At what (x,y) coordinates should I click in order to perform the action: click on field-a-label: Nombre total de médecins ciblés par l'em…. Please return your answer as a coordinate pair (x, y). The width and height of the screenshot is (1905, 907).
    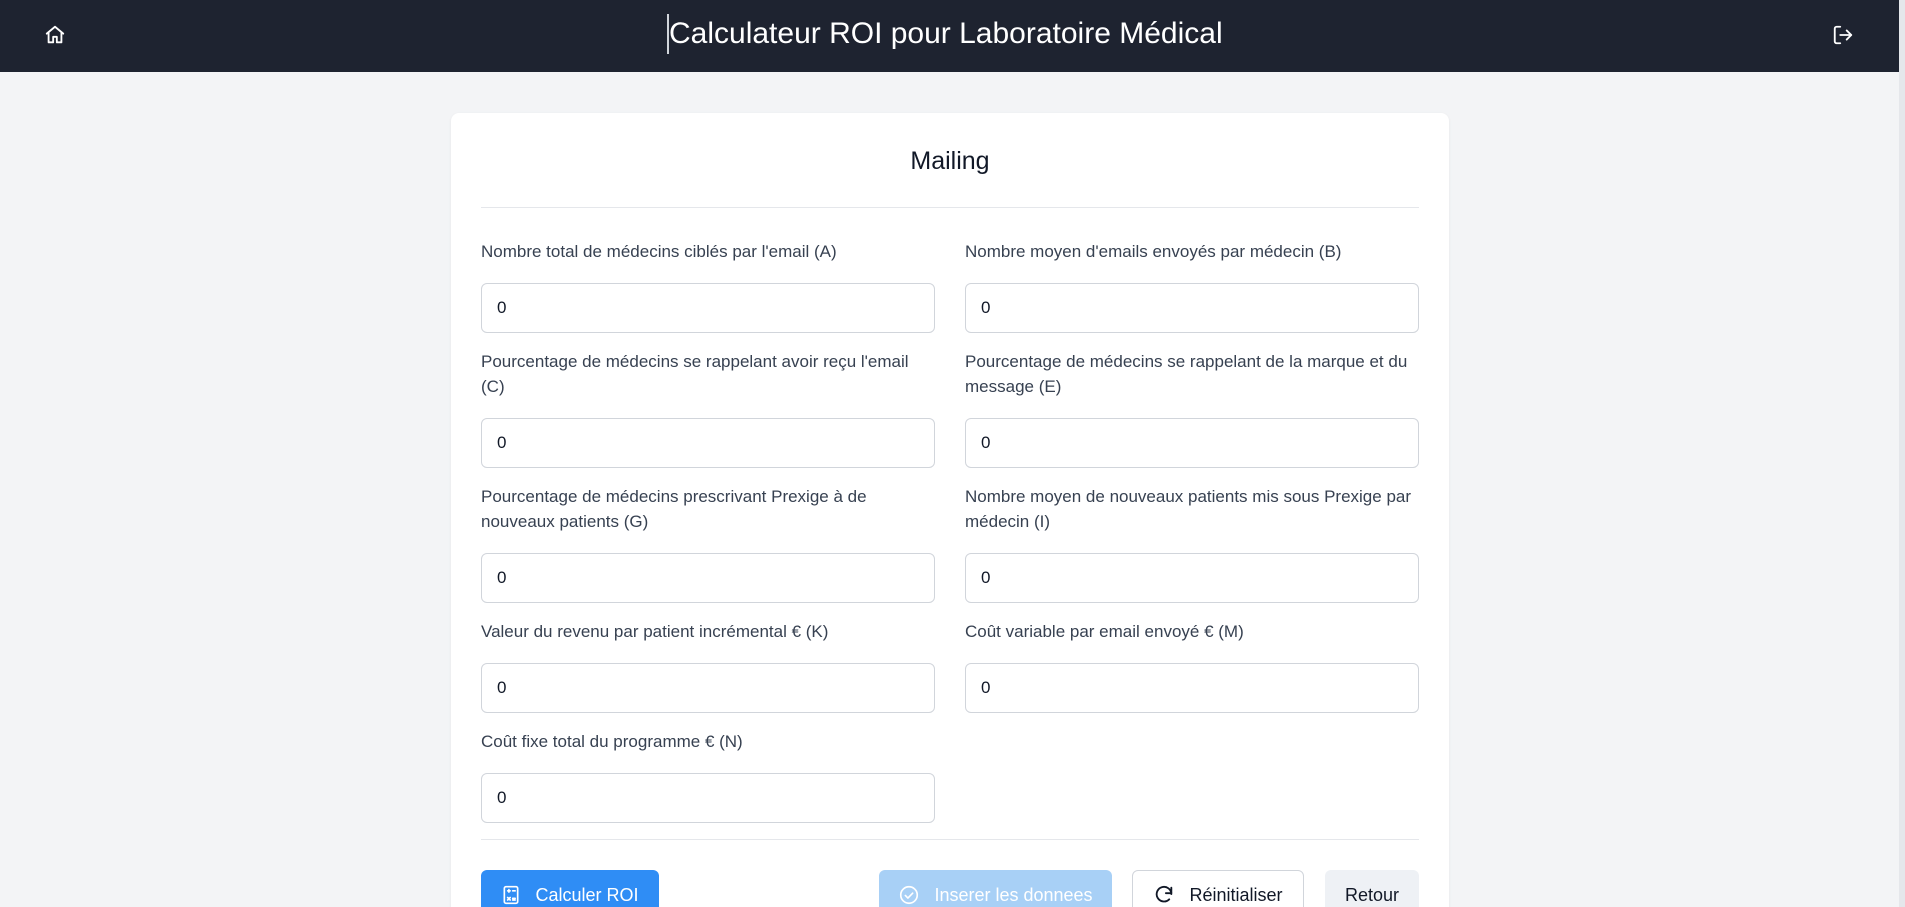
    Looking at the image, I should click on (659, 251).